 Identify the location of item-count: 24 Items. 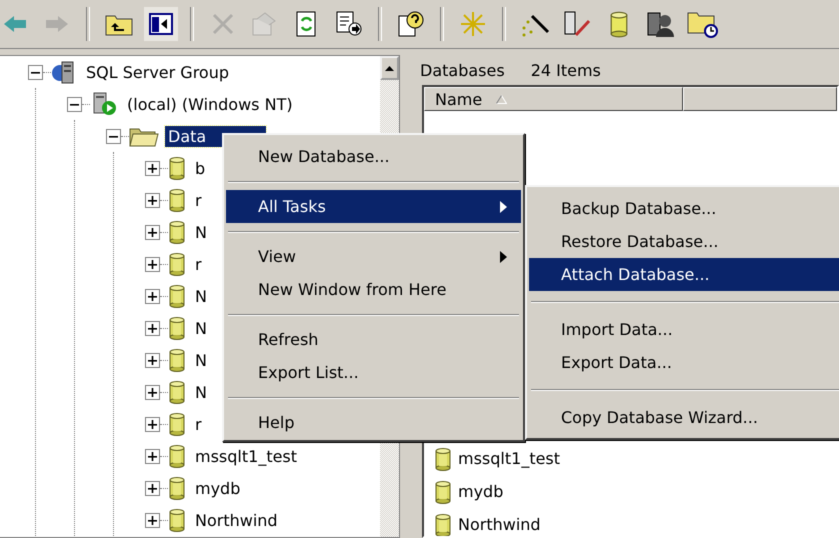
(565, 70).